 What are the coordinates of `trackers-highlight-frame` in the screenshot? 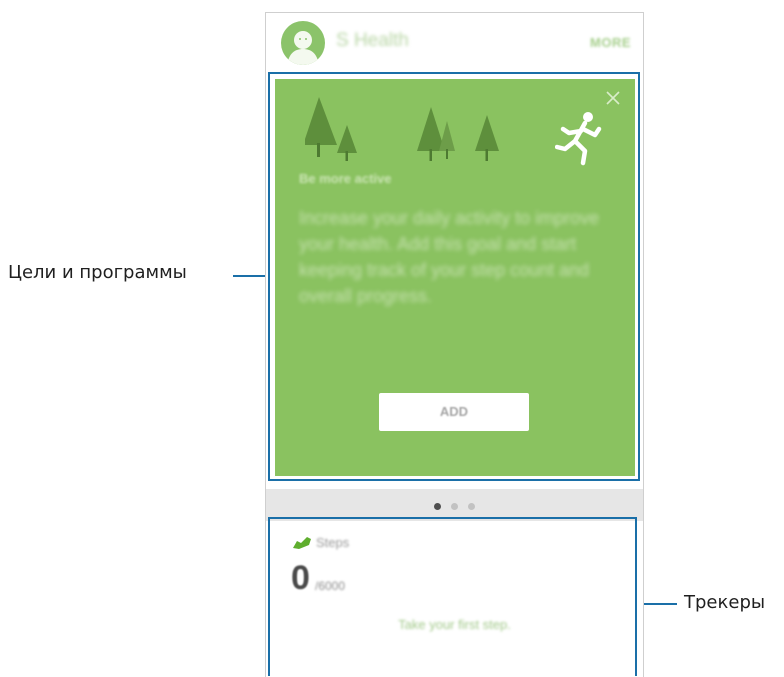 It's located at (452, 596).